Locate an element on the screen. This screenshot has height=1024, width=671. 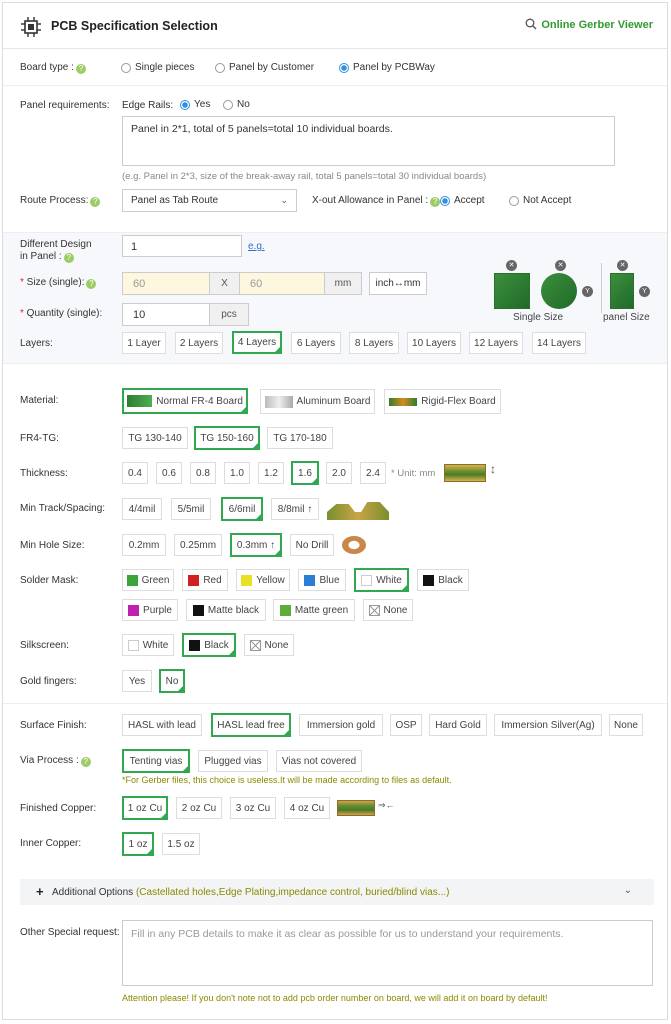
via-label-text: Via Process : is located at coordinates (49, 760).